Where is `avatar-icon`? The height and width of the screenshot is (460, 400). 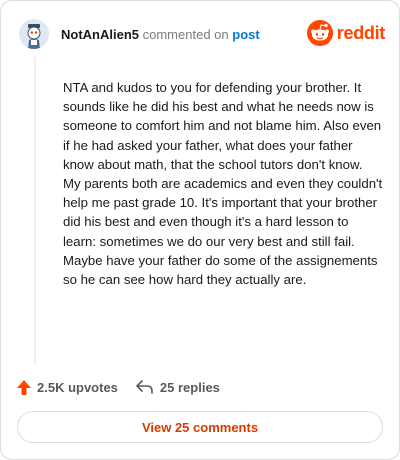
avatar-icon is located at coordinates (34, 34).